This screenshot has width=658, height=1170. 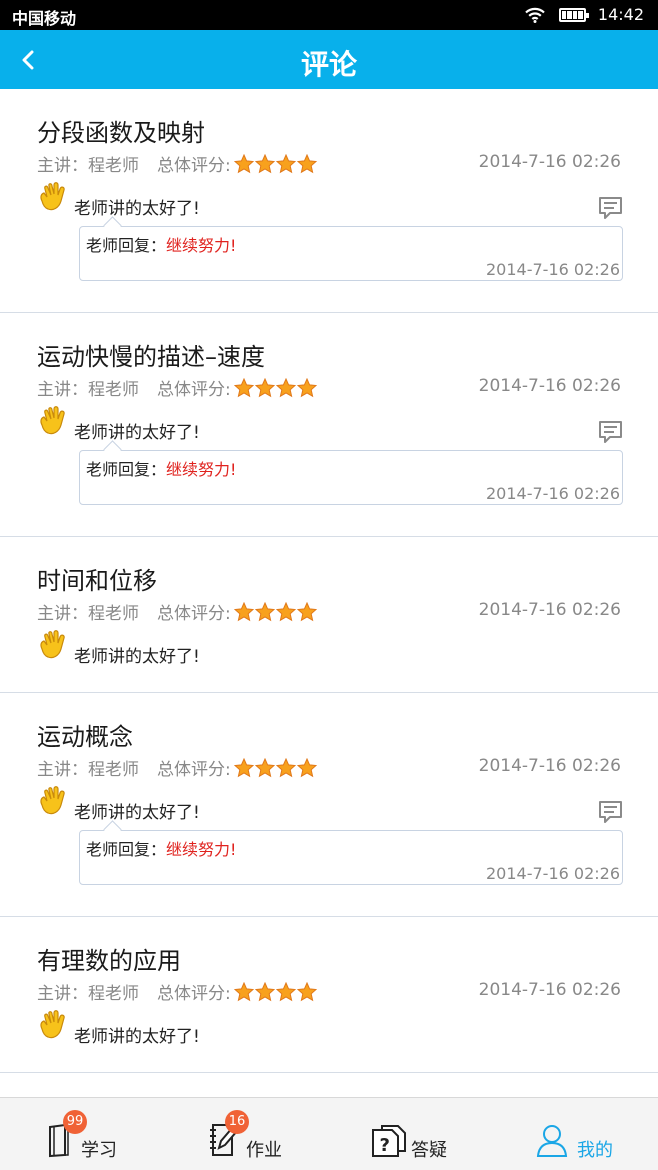 What do you see at coordinates (99, 1150) in the screenshot?
I see `tab-label: 学习` at bounding box center [99, 1150].